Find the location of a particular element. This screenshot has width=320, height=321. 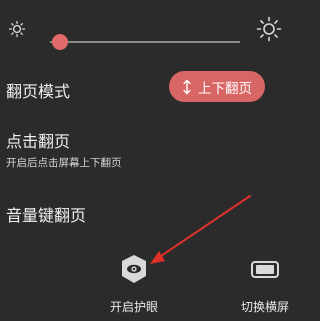

eye-protection-button: 开启护眼 is located at coordinates (134, 284).